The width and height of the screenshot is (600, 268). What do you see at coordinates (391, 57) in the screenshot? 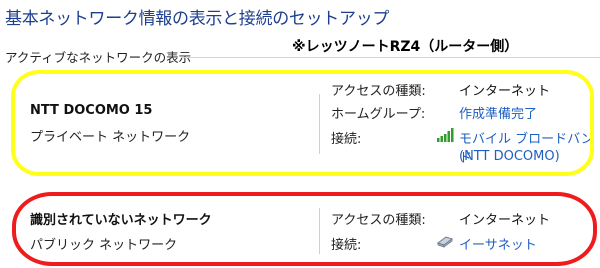
I see `section-divider` at bounding box center [391, 57].